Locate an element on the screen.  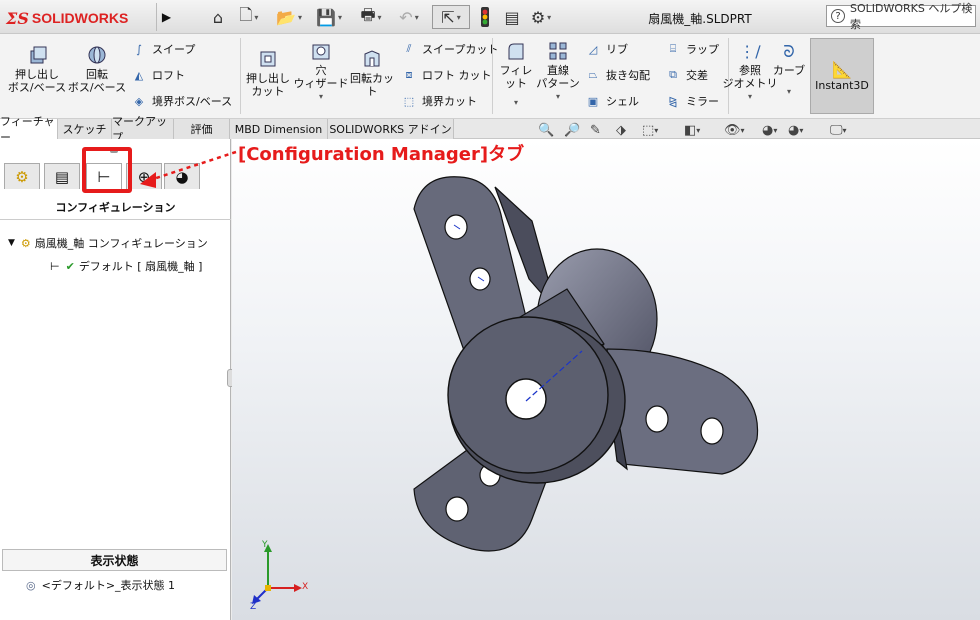
previous-view-icon: ✎ is located at coordinates (595, 130).